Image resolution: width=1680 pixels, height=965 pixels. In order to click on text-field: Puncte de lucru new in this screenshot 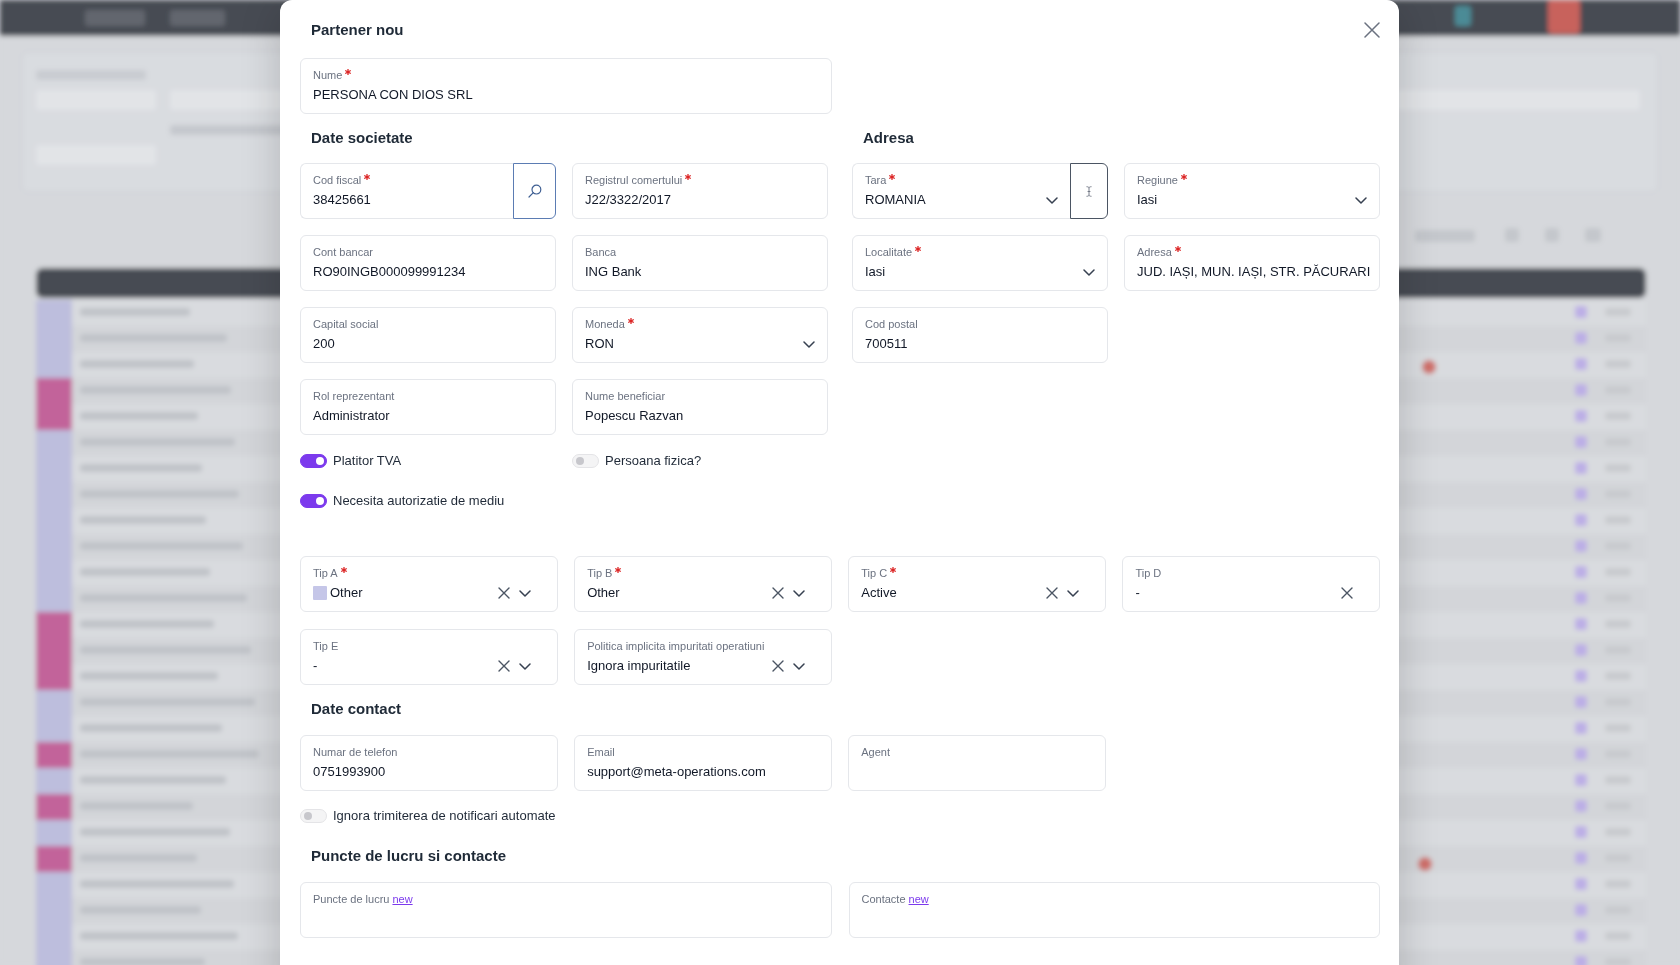, I will do `click(566, 910)`.